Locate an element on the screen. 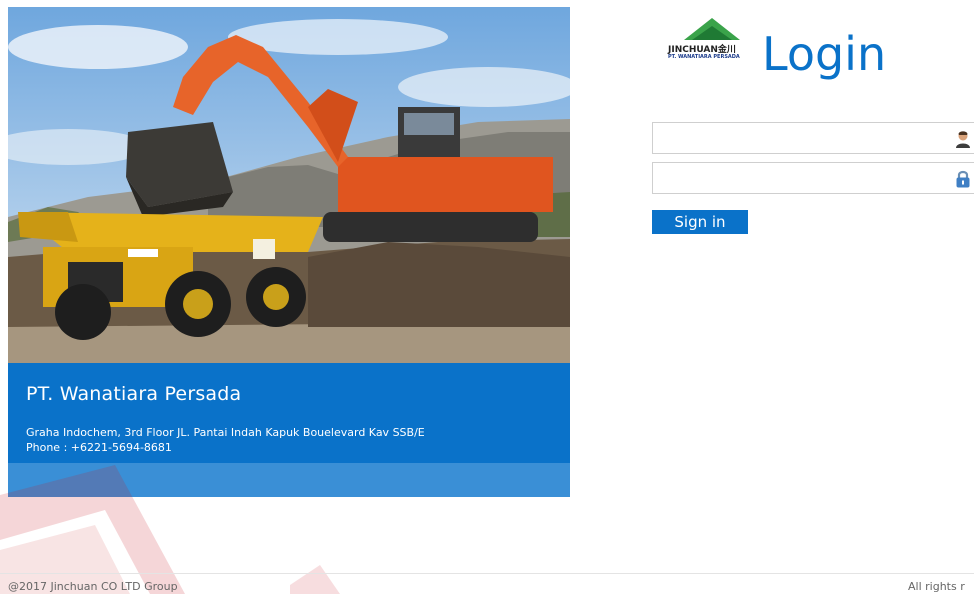 Image resolution: width=974 pixels, height=594 pixels. username-field is located at coordinates (813, 138).